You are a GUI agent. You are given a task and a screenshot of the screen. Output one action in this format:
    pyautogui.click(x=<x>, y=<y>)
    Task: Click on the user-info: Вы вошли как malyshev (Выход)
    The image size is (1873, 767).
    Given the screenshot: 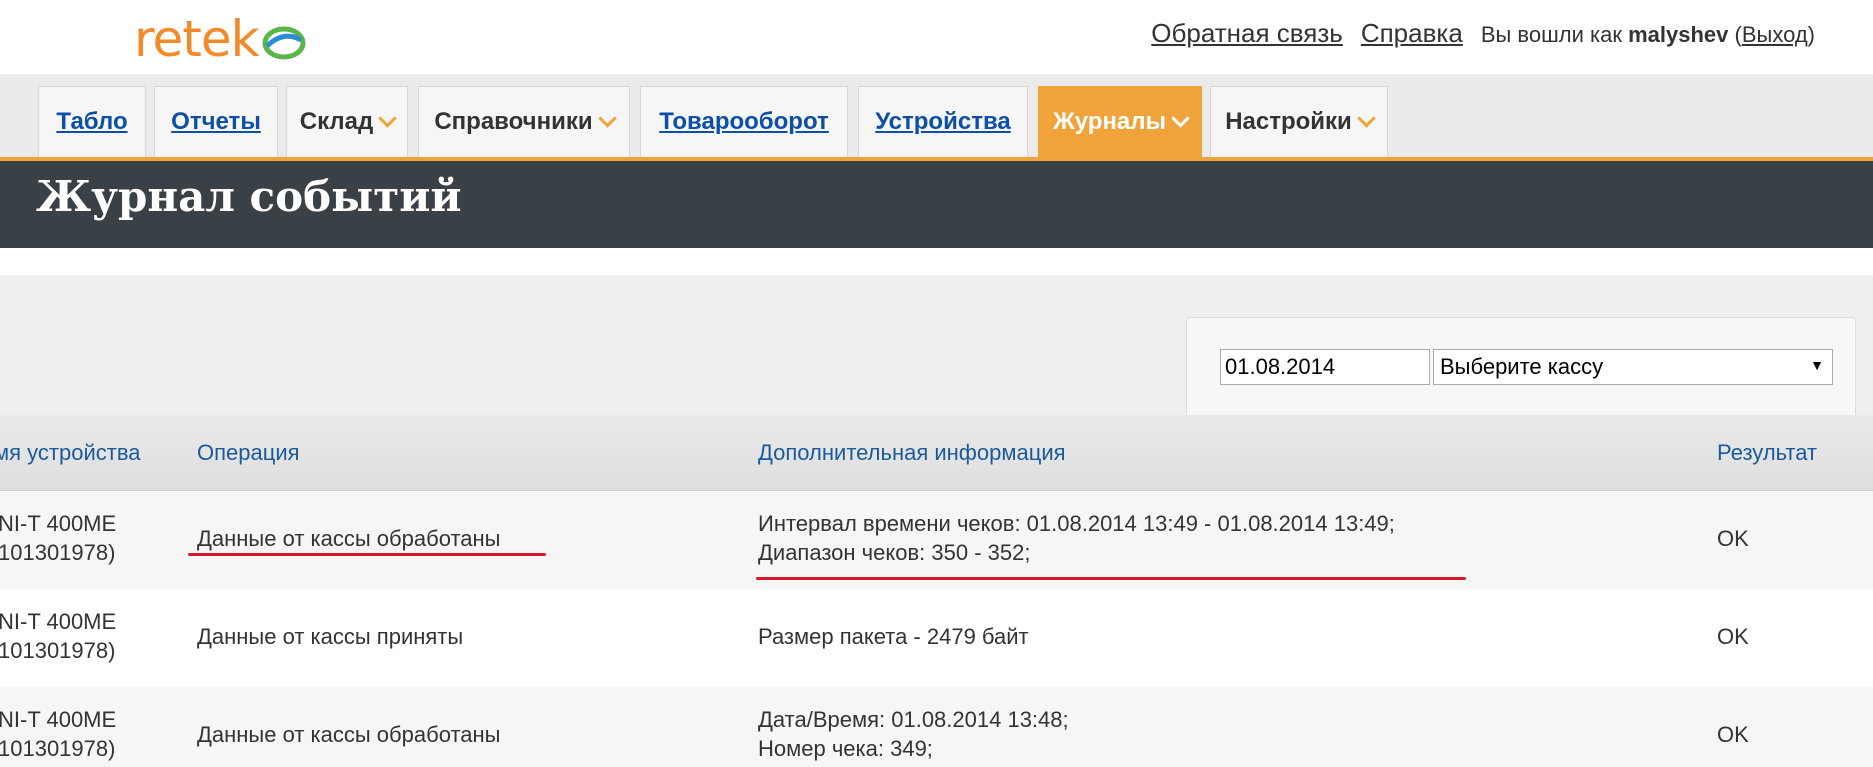 What is the action you would take?
    pyautogui.click(x=1647, y=34)
    